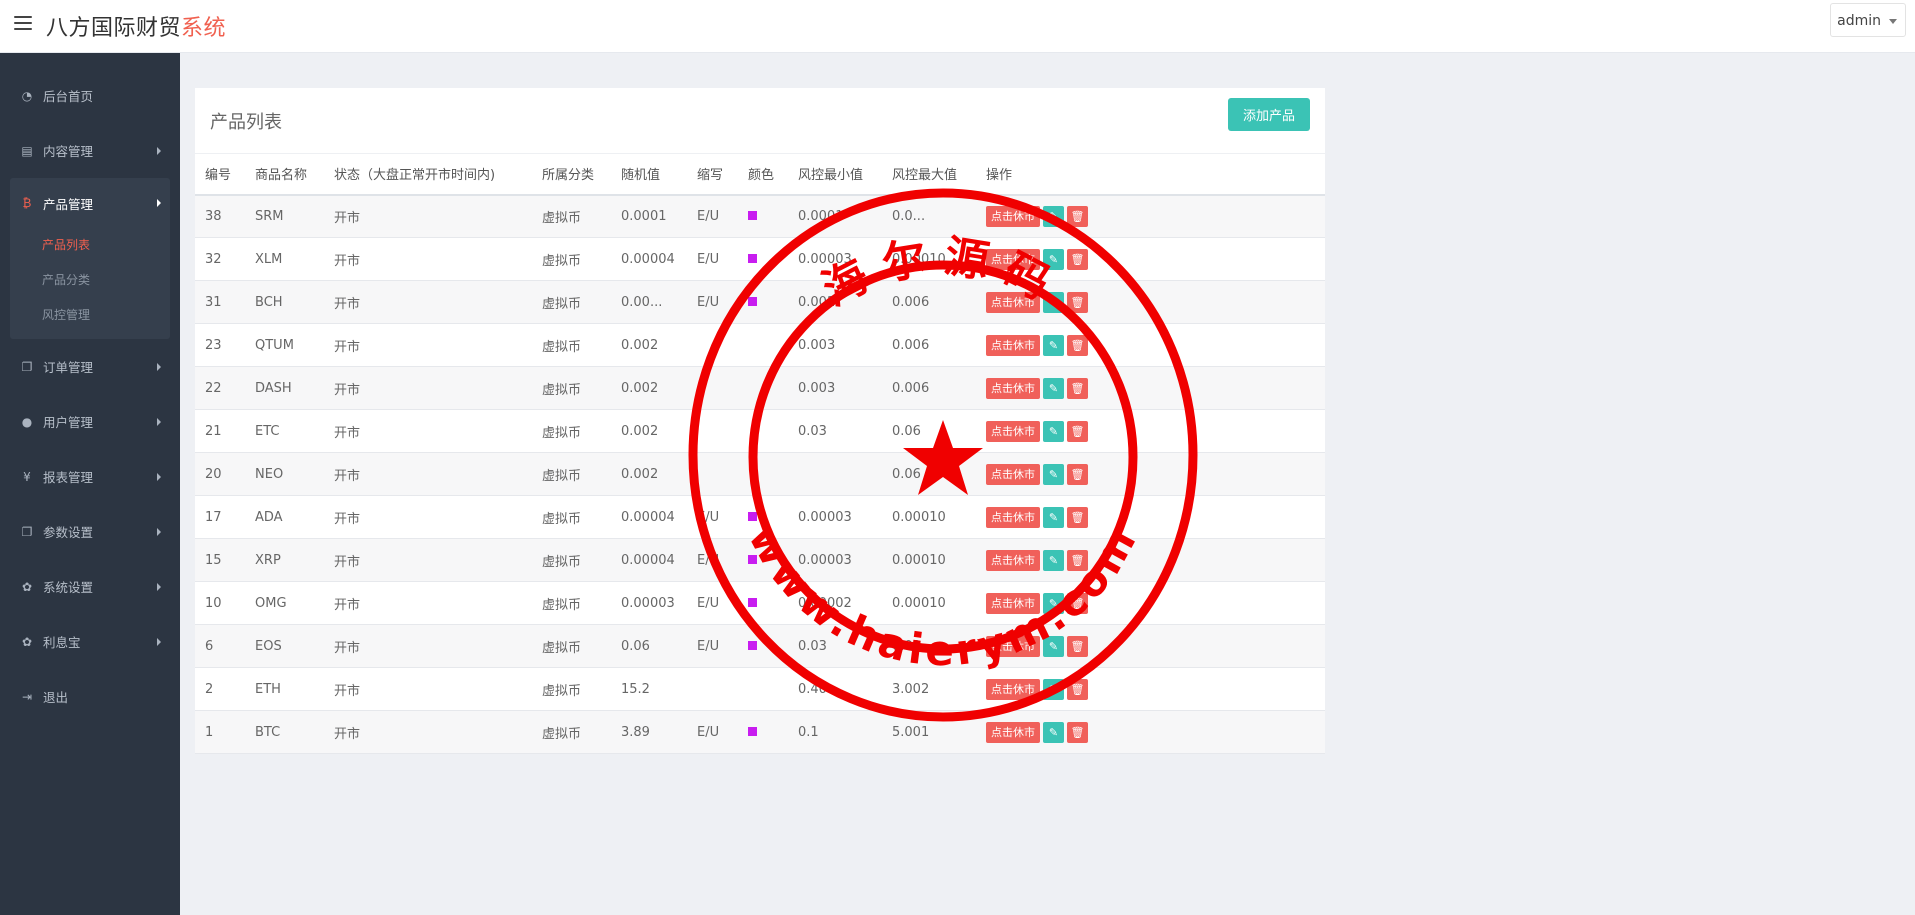 This screenshot has width=1915, height=915. Describe the element at coordinates (90, 366) in the screenshot. I see `sidebar-item-订单管理: ❐ 订单管理` at that location.